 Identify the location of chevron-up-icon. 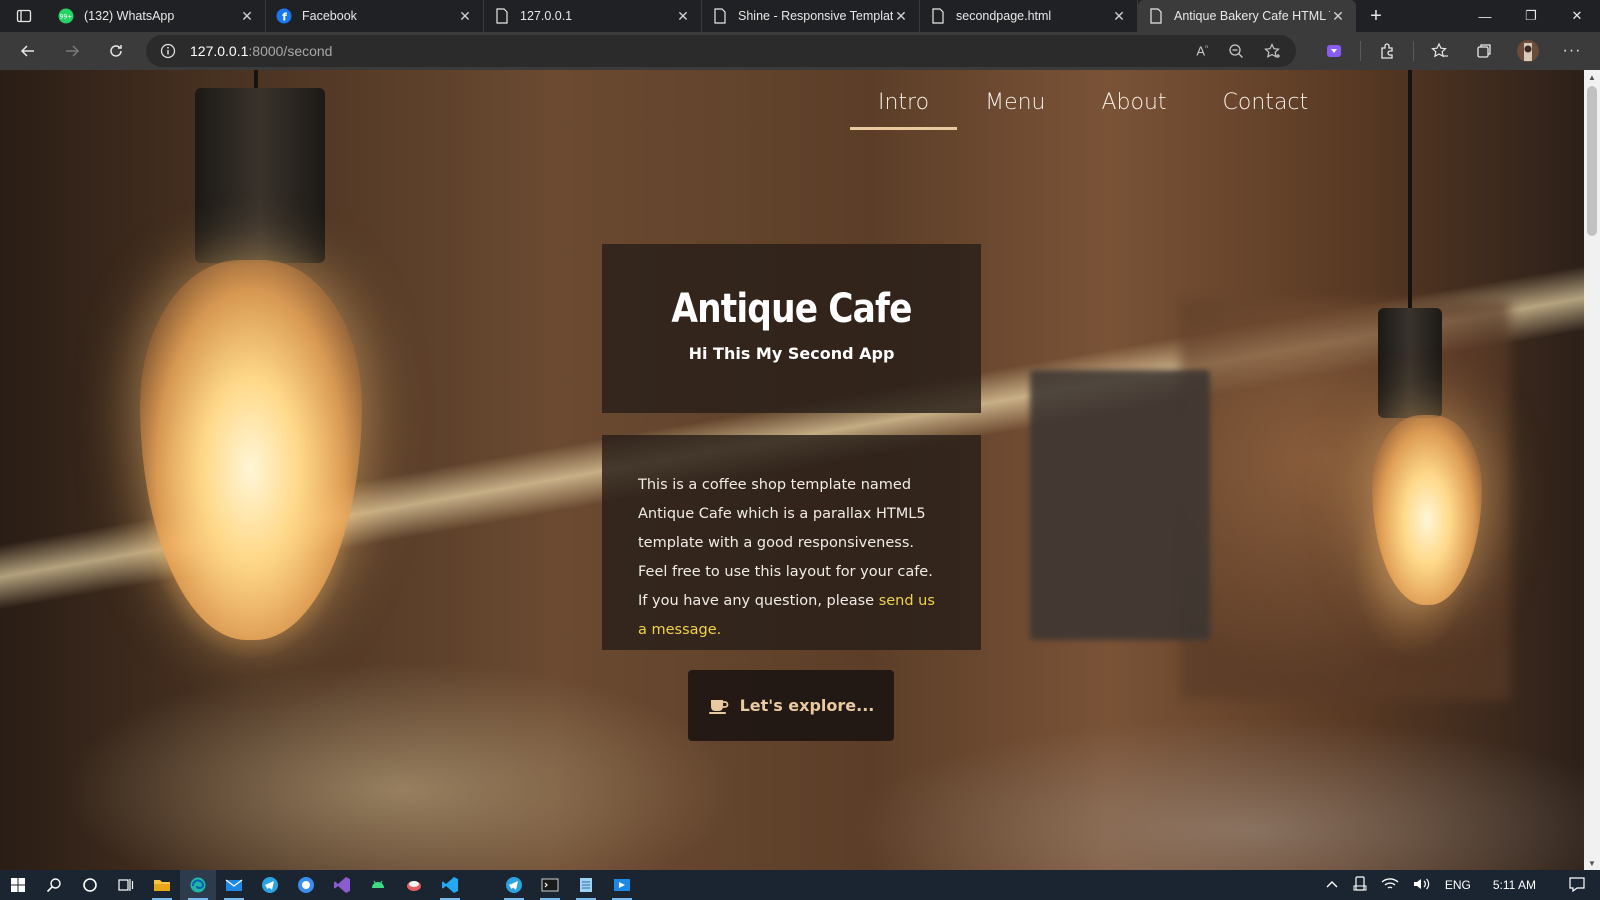
(1332, 885).